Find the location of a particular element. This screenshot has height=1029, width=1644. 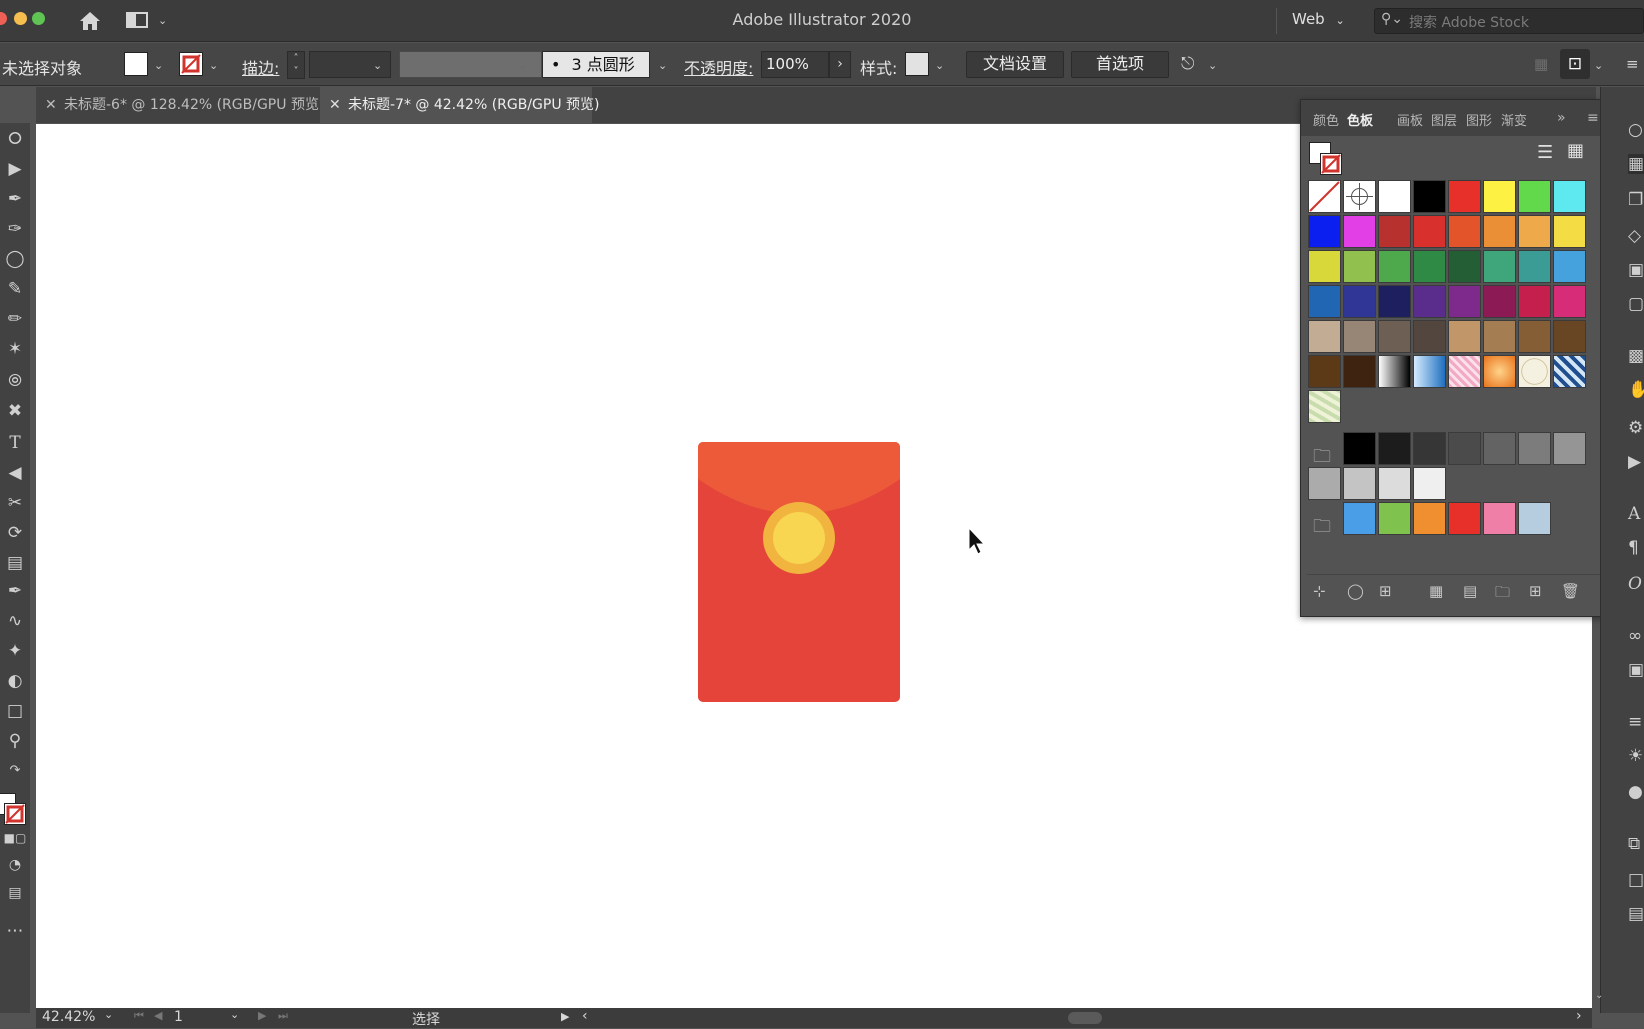

blend-tool-icon: ∿ is located at coordinates (15, 622).